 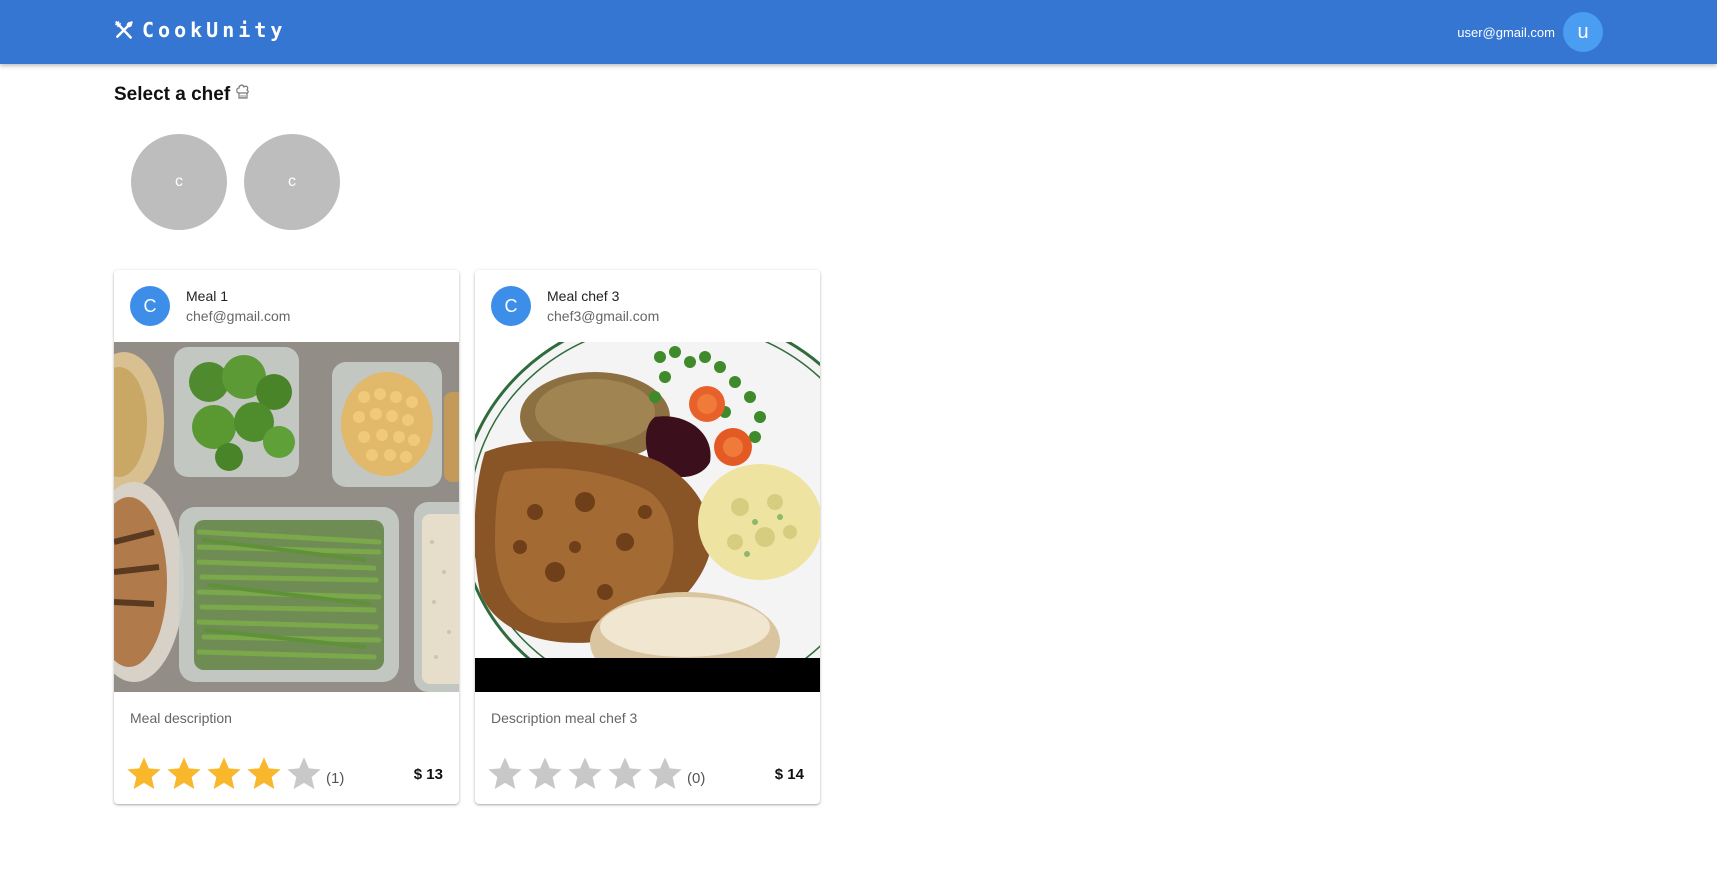 I want to click on brand-logo: CookUnity, so click(x=200, y=30).